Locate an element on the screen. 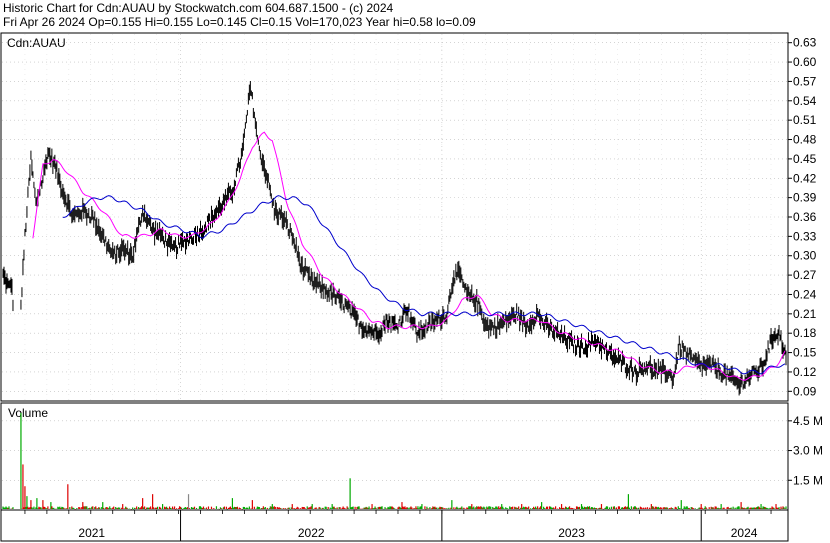 This screenshot has height=543, width=830. price-tick-label: 0.12 is located at coordinates (805, 372).